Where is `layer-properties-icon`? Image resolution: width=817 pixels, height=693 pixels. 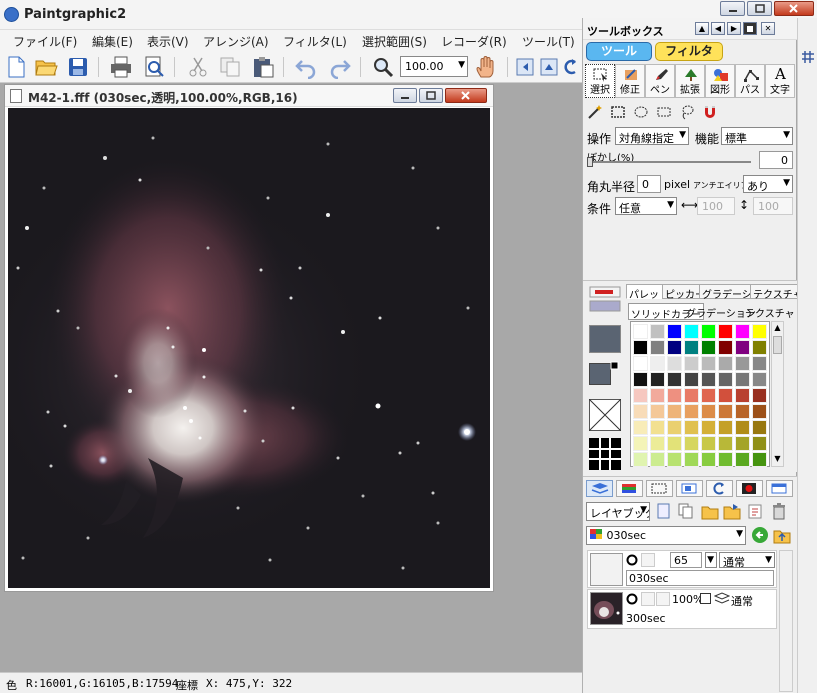 layer-properties-icon is located at coordinates (755, 511).